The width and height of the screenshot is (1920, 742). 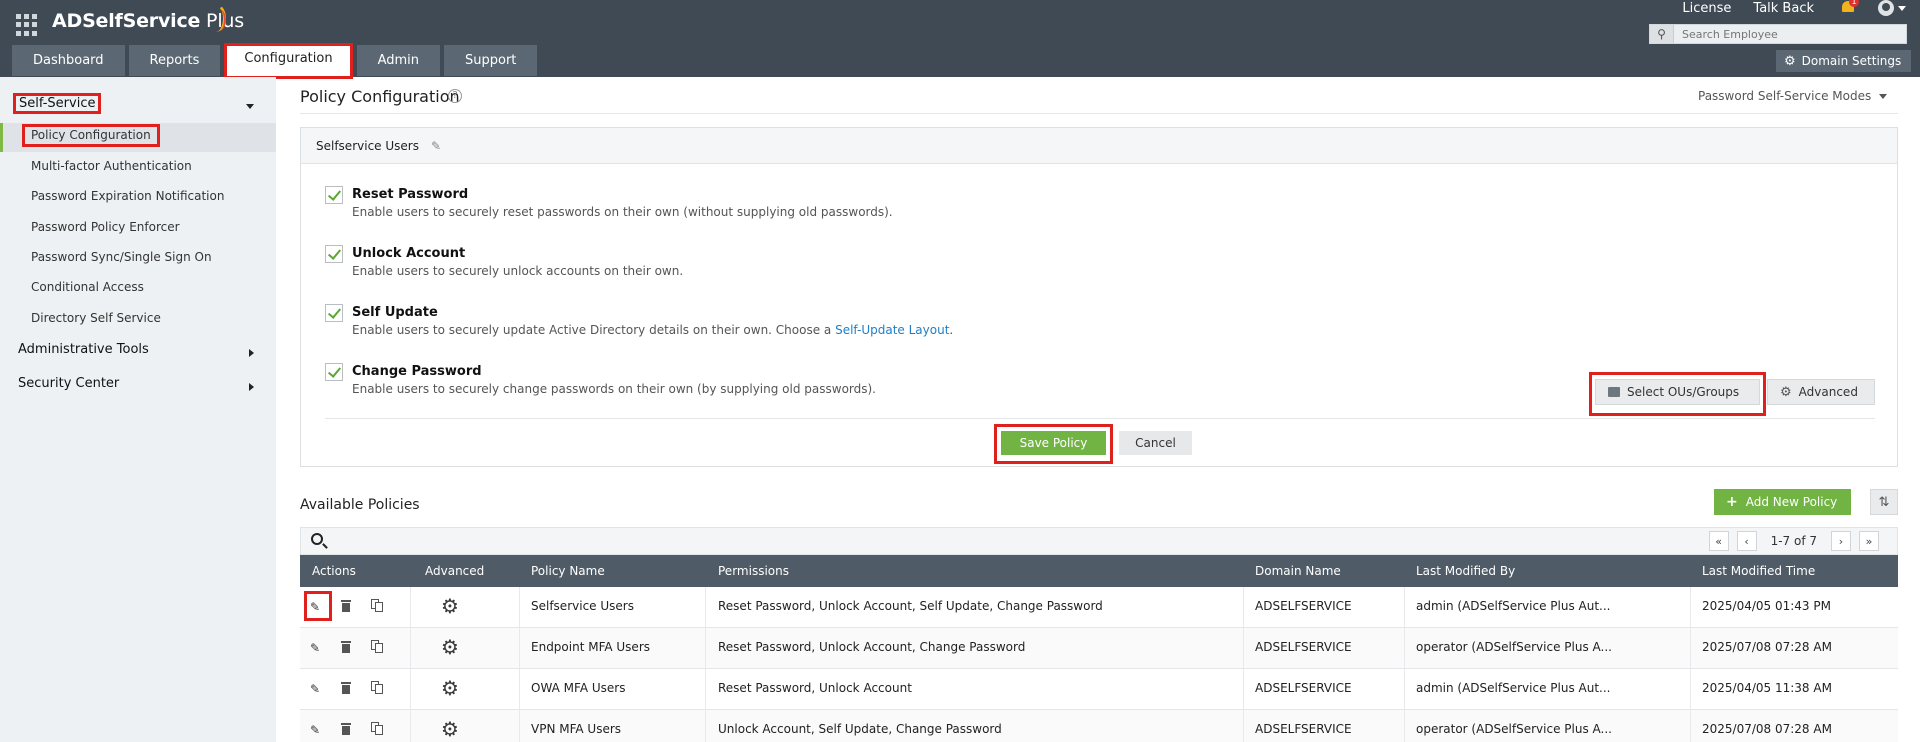 What do you see at coordinates (582, 606) in the screenshot?
I see `policy-name-cell: Selfservice Users` at bounding box center [582, 606].